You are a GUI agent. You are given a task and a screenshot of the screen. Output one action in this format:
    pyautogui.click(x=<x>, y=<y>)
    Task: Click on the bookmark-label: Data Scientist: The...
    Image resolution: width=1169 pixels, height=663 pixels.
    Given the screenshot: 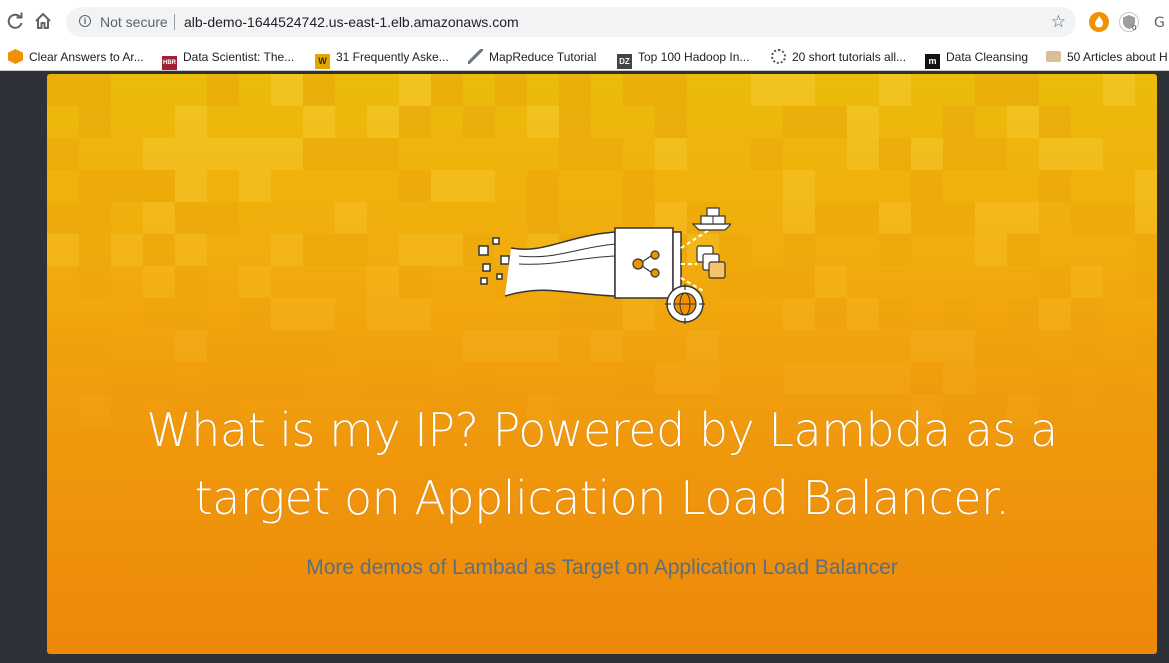 What is the action you would take?
    pyautogui.click(x=239, y=57)
    